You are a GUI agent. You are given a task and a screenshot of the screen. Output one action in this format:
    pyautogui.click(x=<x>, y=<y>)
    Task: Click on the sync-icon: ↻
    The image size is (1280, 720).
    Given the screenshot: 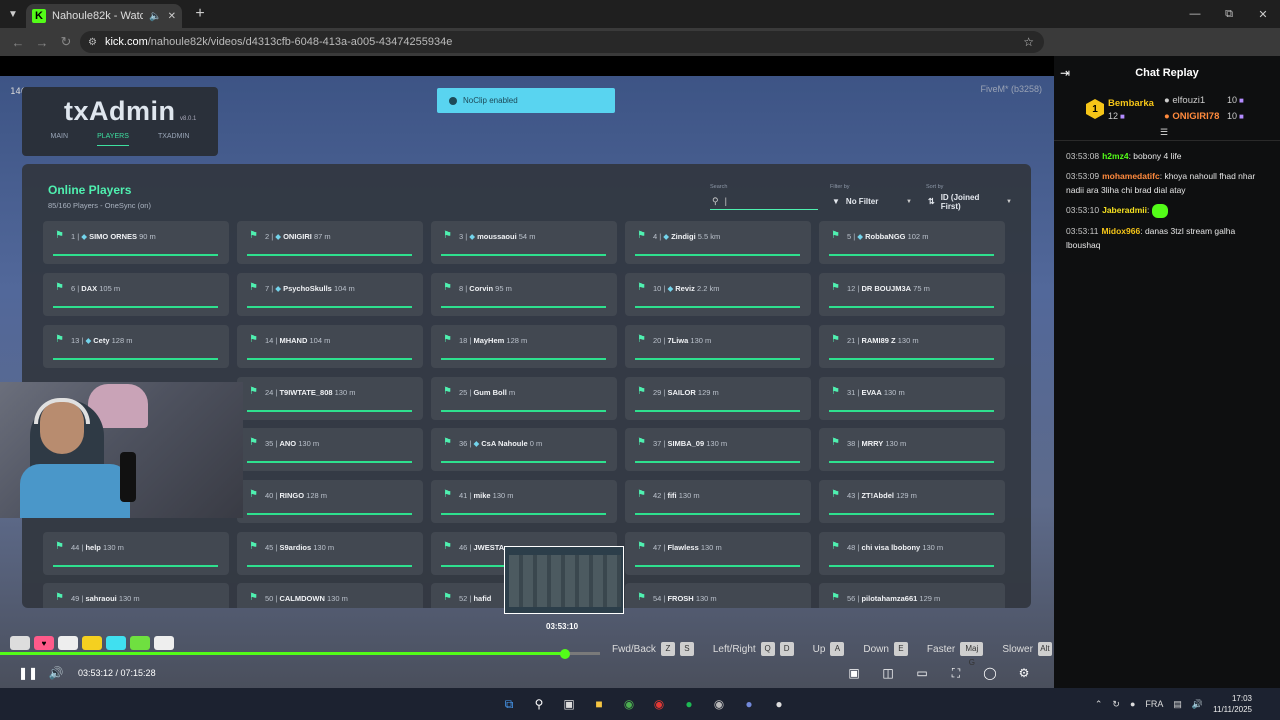 What is the action you would take?
    pyautogui.click(x=1116, y=704)
    